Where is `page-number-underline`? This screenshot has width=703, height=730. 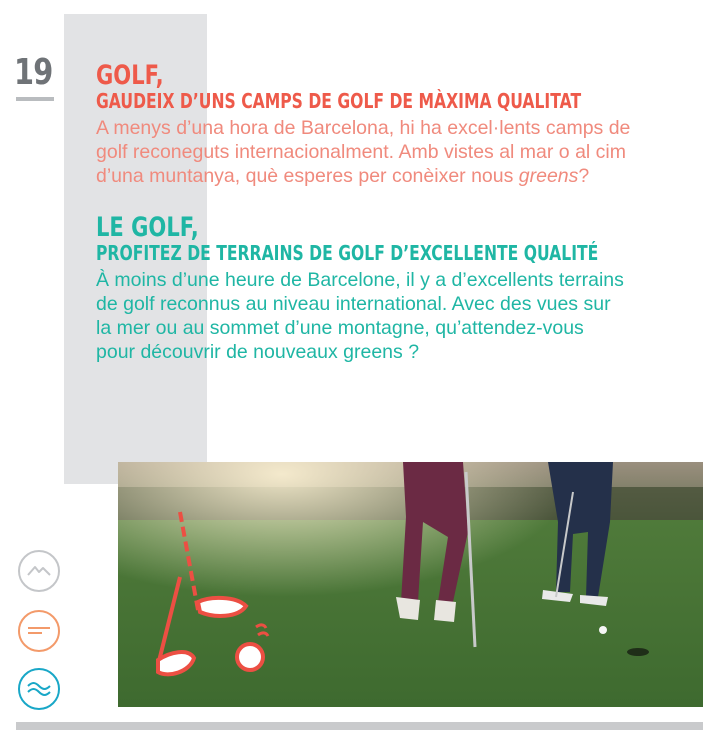 page-number-underline is located at coordinates (35, 99).